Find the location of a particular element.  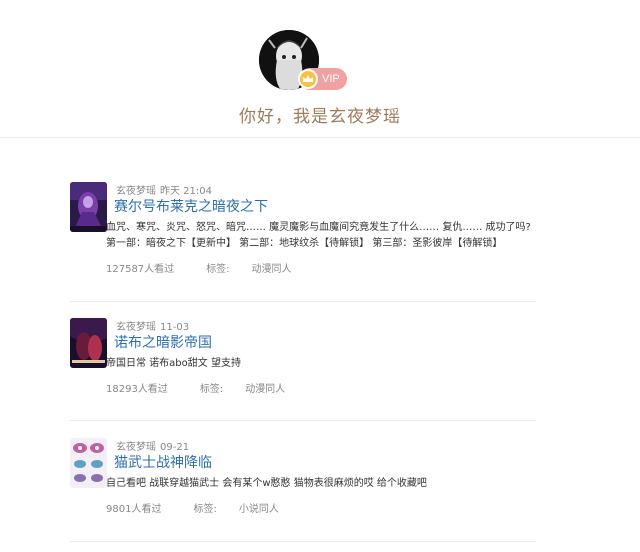

view-count: 9801人看过 is located at coordinates (134, 509).